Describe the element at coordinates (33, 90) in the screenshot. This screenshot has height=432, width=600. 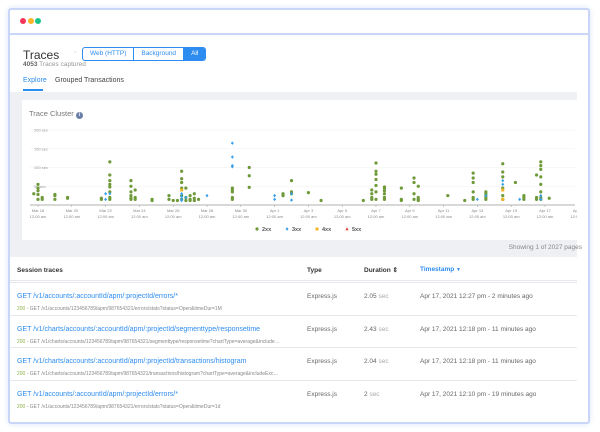
I see `active-tab-indicator` at that location.